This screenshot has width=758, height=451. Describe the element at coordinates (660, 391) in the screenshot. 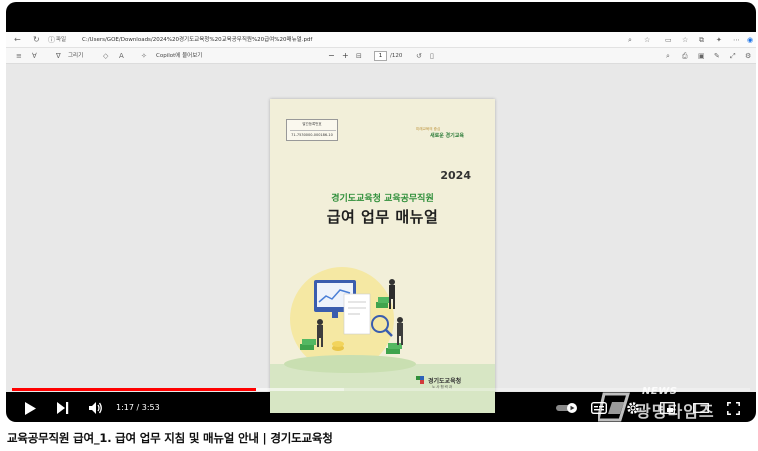

I see `watermark-news-text: NEWS` at that location.